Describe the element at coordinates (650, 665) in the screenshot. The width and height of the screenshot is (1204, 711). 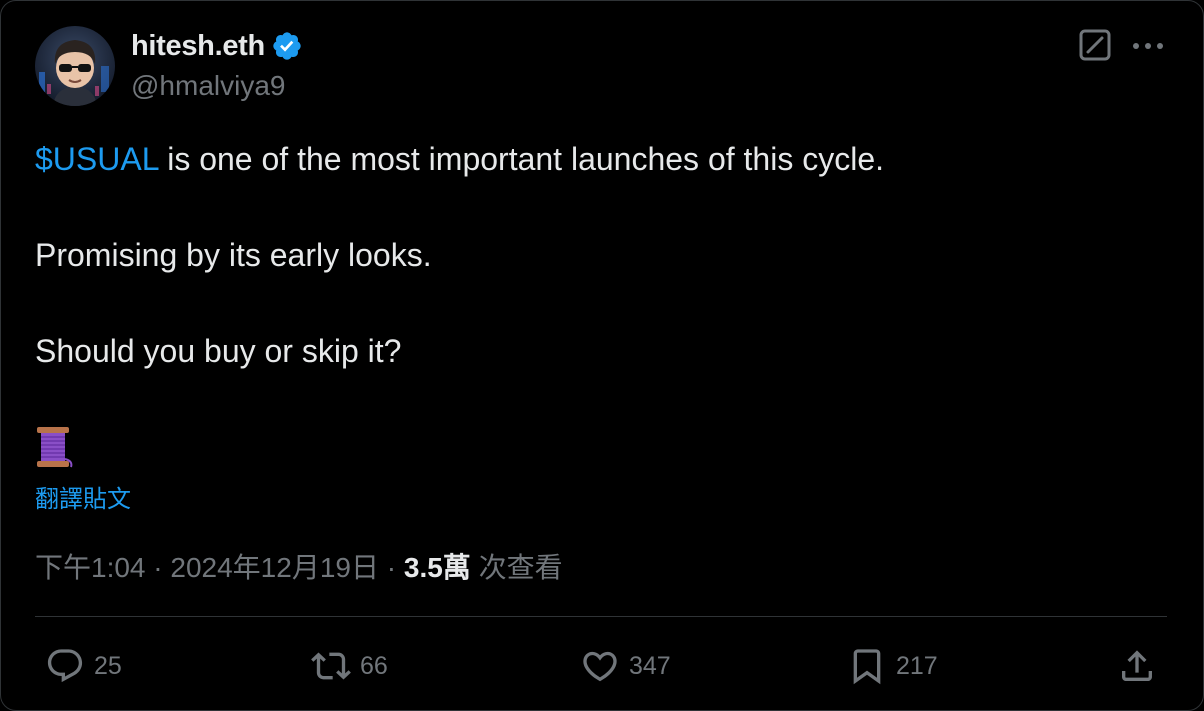
I see `like-count: 347` at that location.